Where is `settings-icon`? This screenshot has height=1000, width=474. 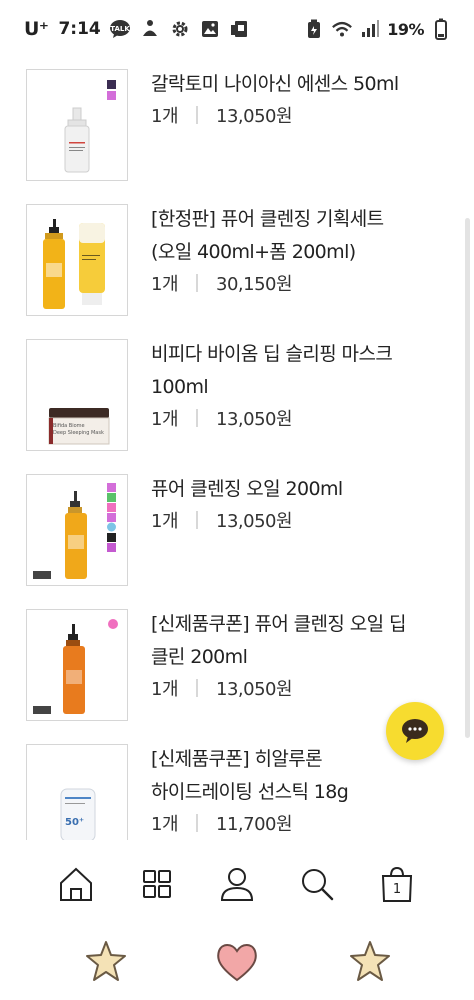
settings-icon is located at coordinates (180, 29).